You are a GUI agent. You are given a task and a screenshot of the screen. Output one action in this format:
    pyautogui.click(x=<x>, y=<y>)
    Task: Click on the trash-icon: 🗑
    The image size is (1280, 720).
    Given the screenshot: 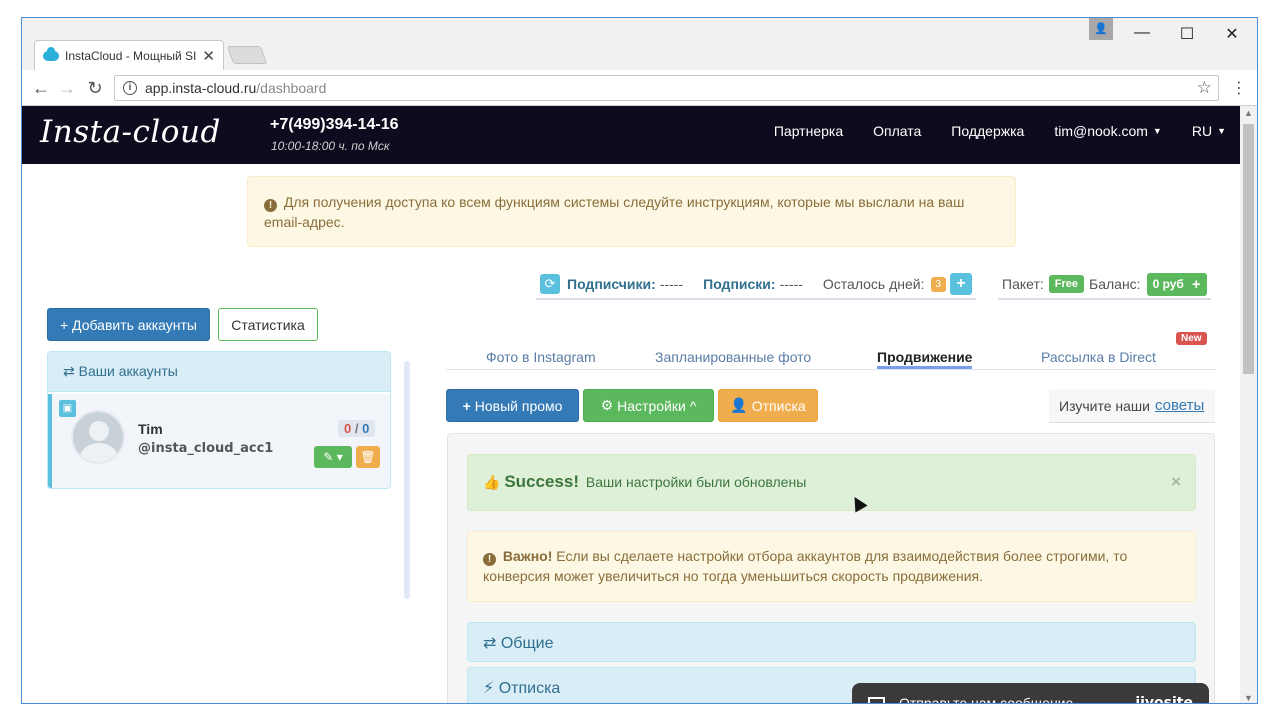 What is the action you would take?
    pyautogui.click(x=368, y=457)
    